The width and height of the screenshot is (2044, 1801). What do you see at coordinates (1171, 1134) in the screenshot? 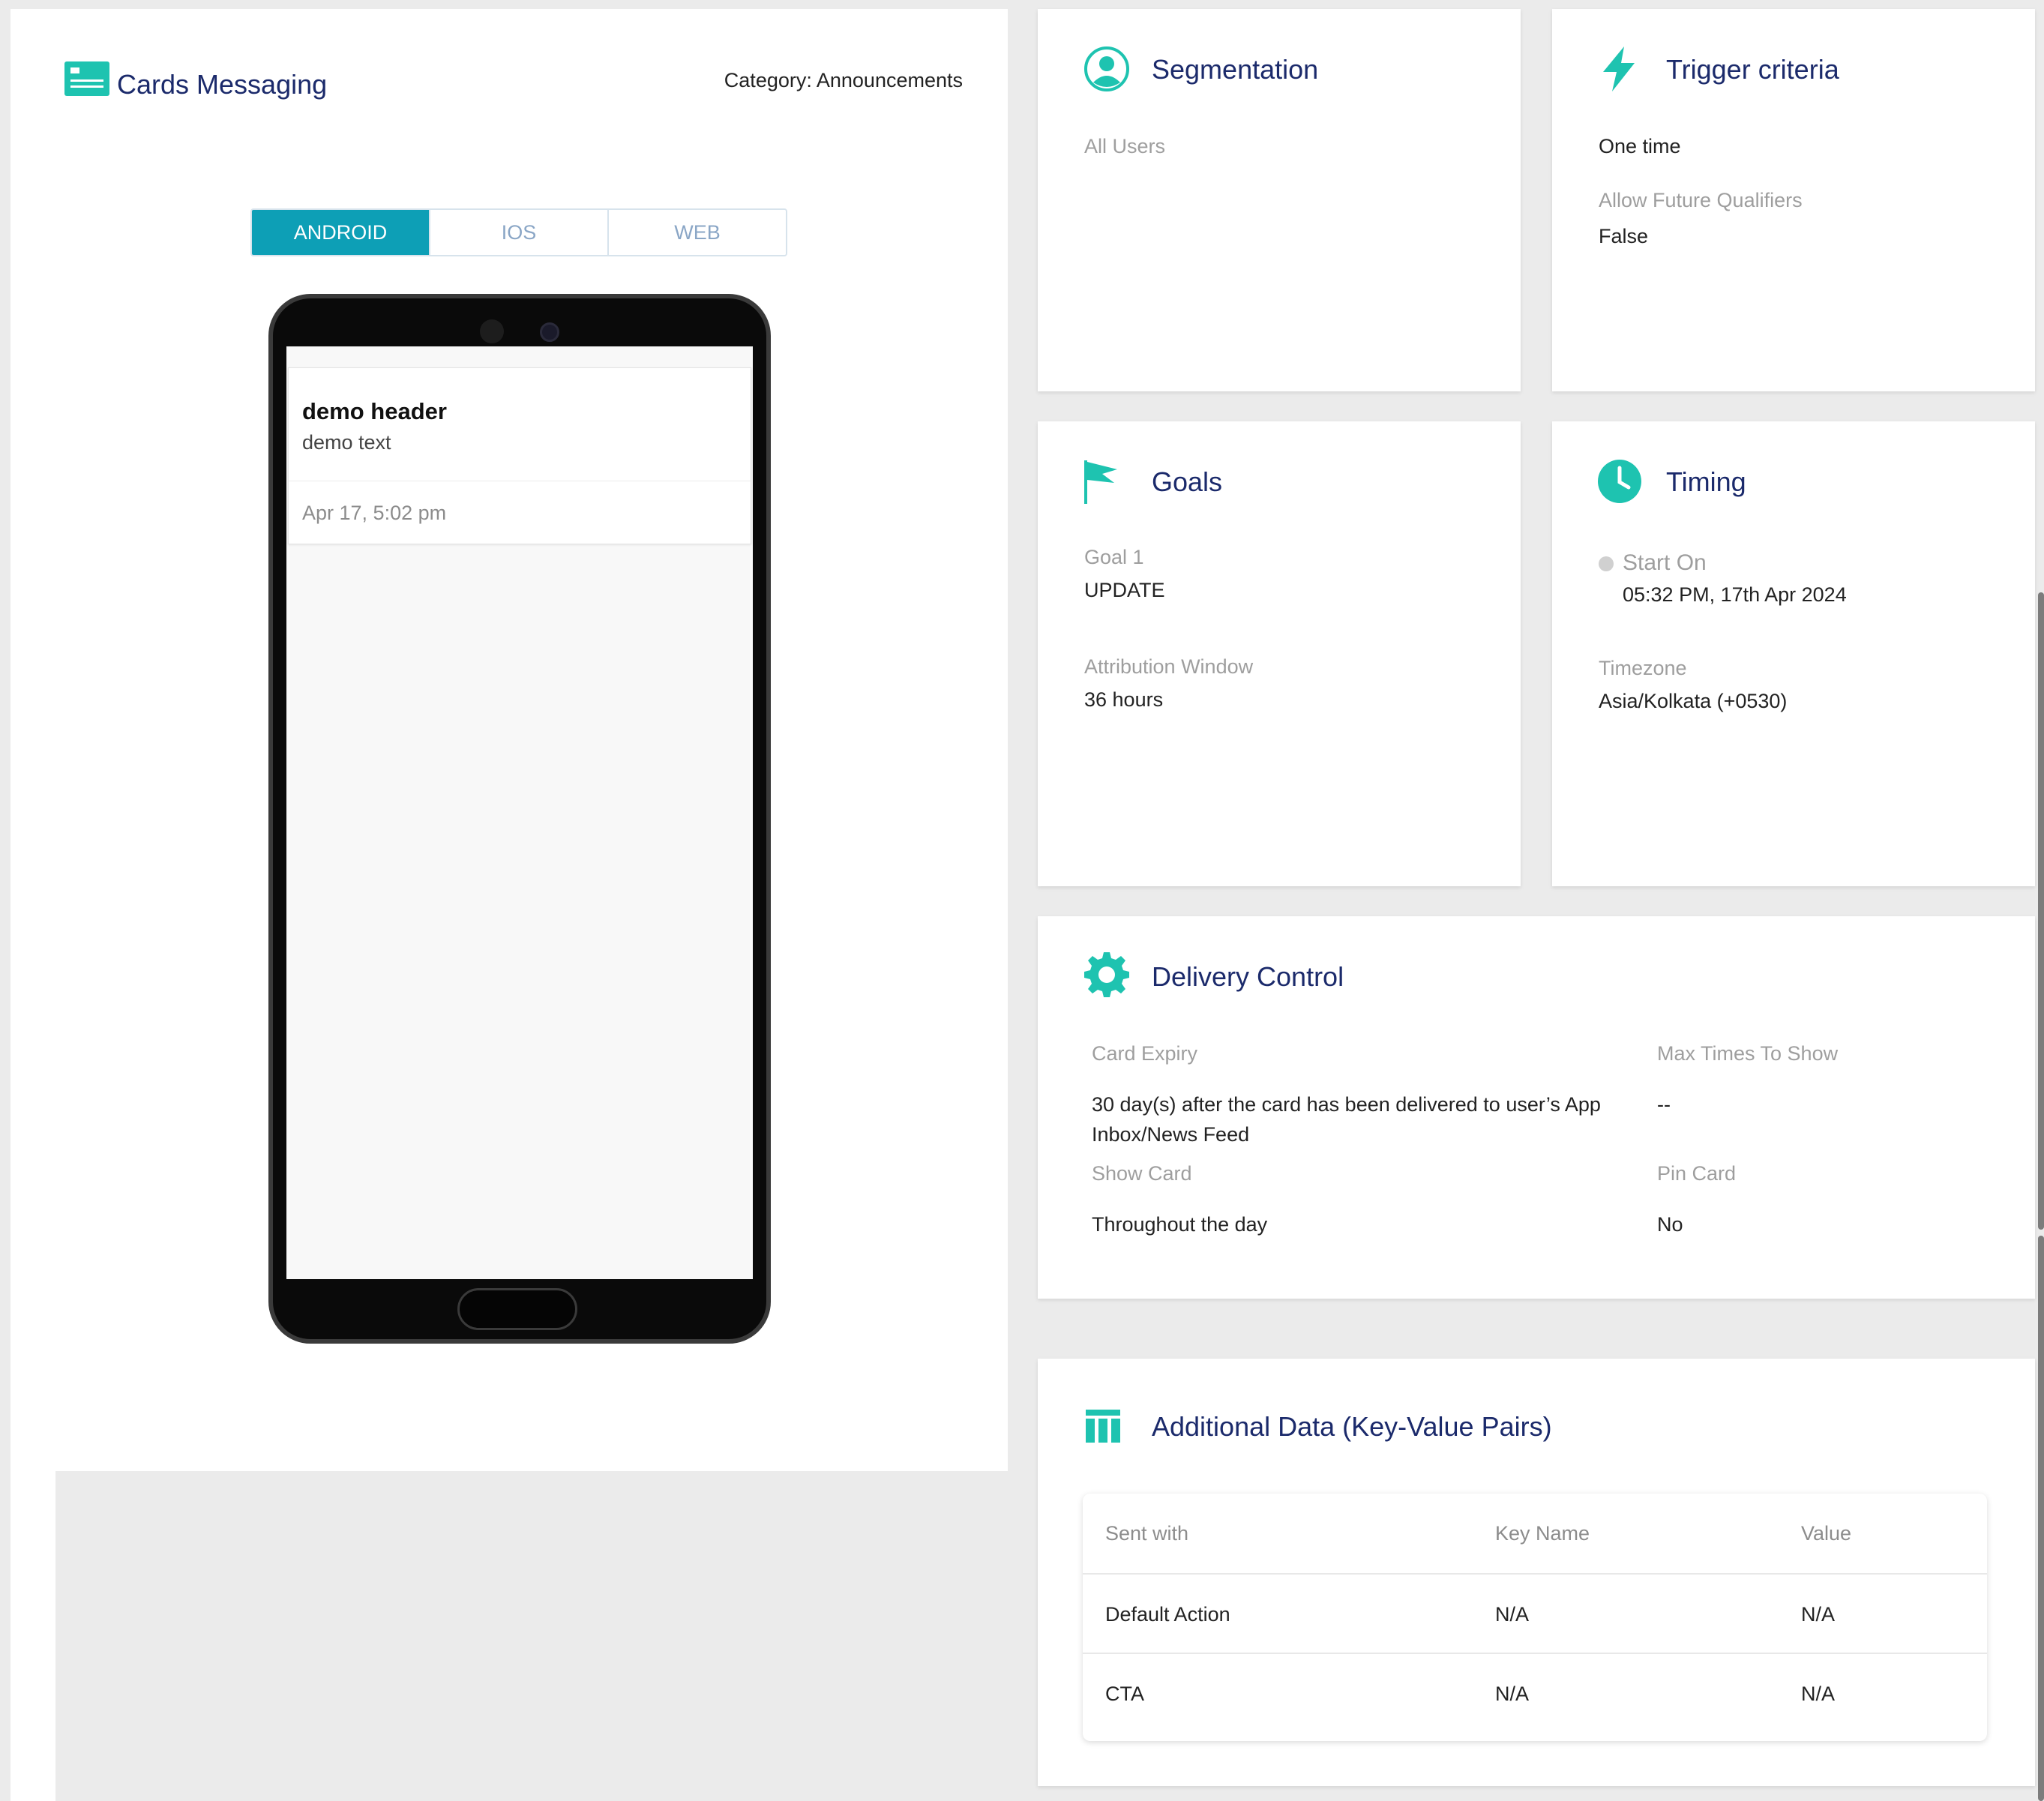
I see `card-expiry-value-line2: Inbox/News Feed` at bounding box center [1171, 1134].